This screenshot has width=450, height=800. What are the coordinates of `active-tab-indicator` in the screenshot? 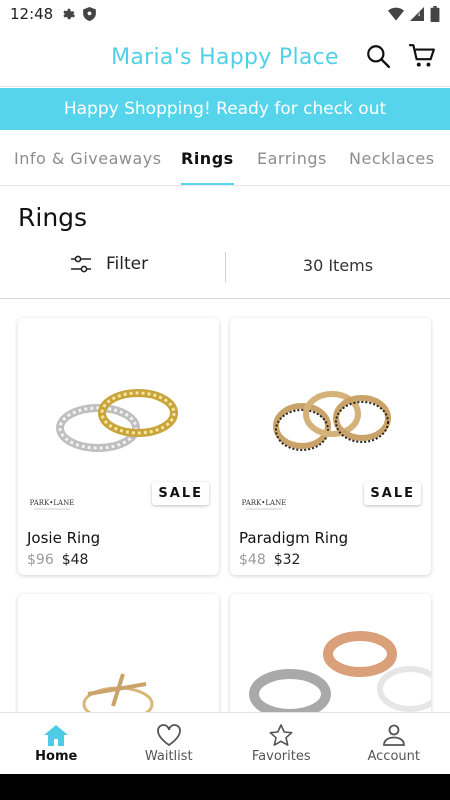 It's located at (207, 184).